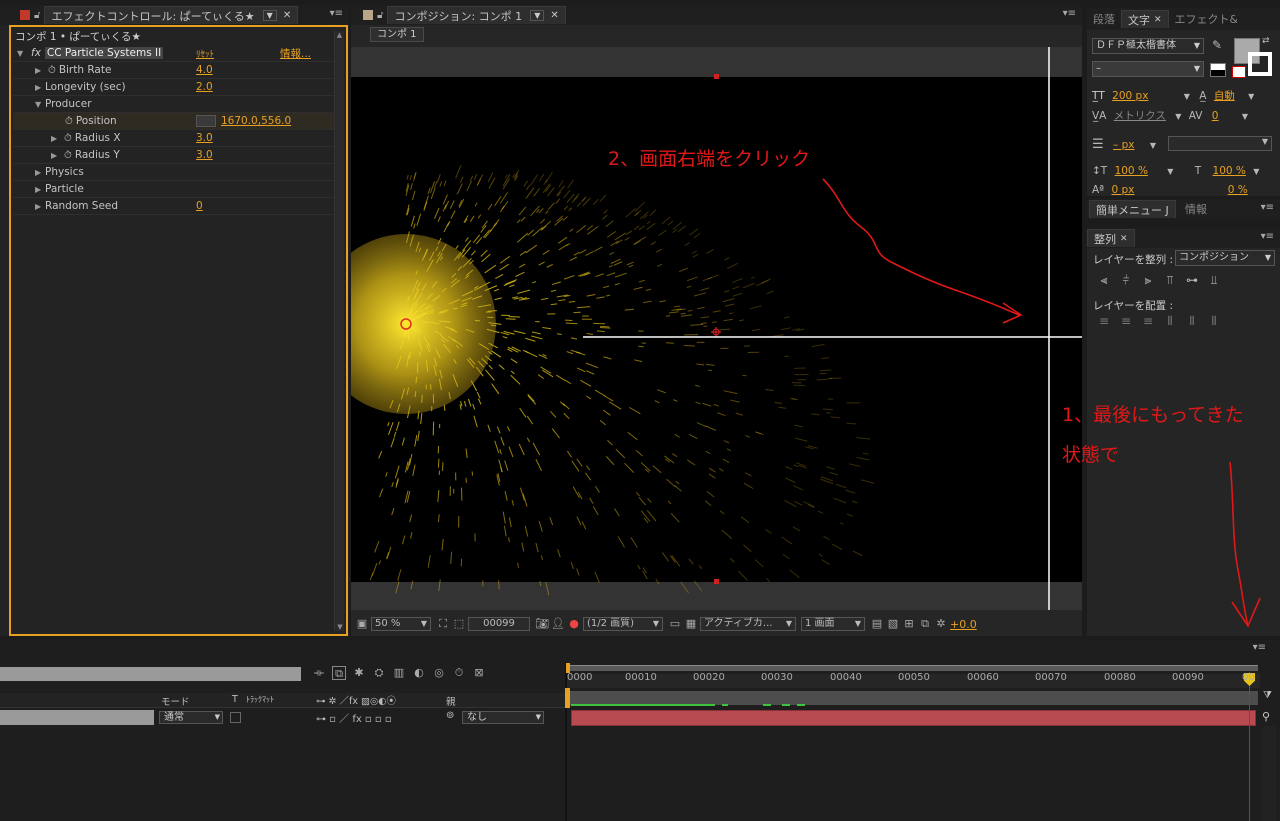 This screenshot has width=1280, height=821. What do you see at coordinates (574, 624) in the screenshot?
I see `channel-icon: ●` at bounding box center [574, 624].